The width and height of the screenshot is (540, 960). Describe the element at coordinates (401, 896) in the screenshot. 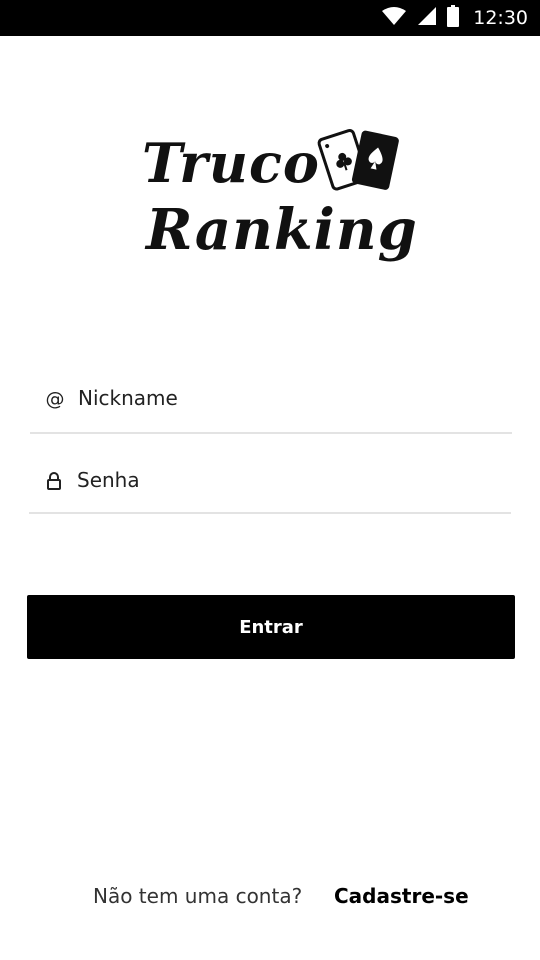

I see `signup-link: Cadastre-se` at that location.